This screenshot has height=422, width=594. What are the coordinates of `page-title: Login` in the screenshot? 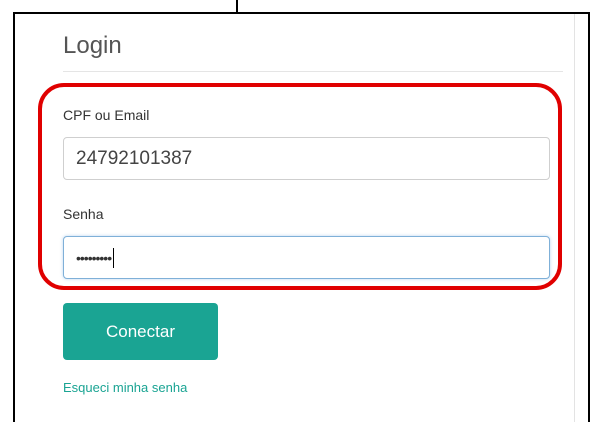 It's located at (92, 45).